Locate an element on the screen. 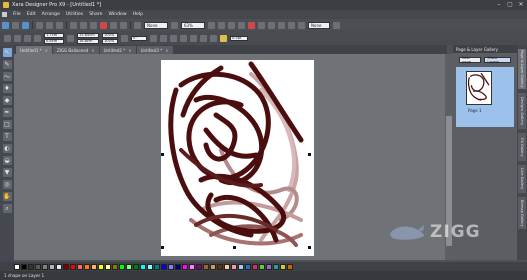  pan-icon is located at coordinates (241, 25).